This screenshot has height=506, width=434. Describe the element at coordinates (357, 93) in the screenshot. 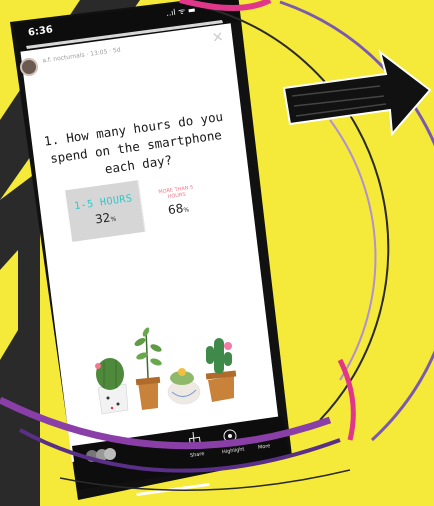

I see `arrow-right-icon` at that location.